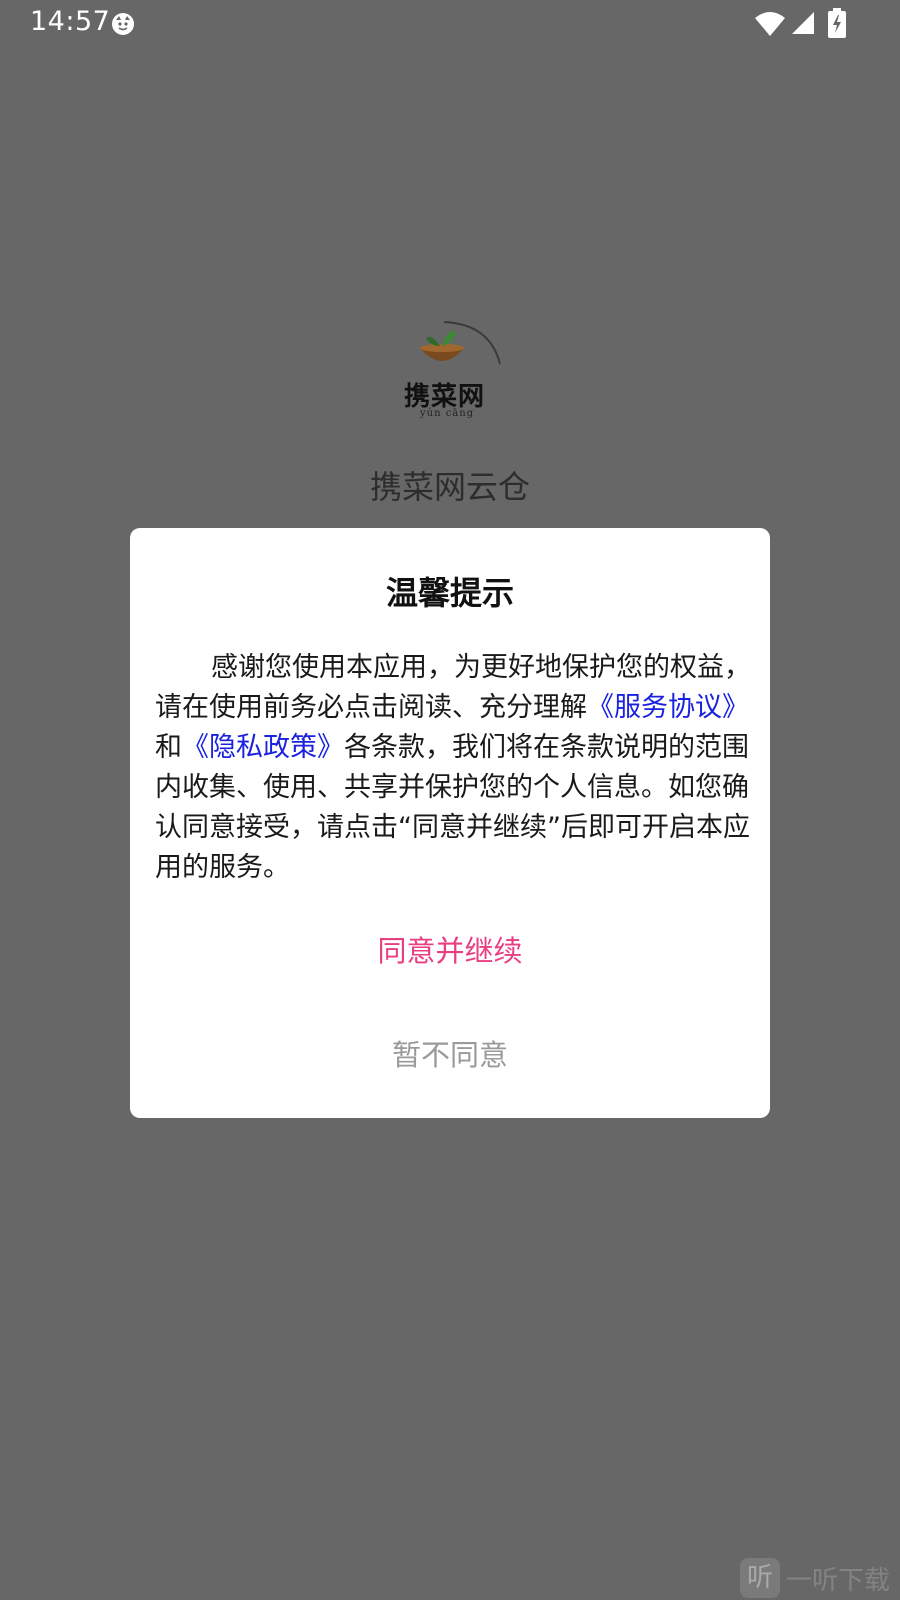 The image size is (900, 1600). What do you see at coordinates (447, 413) in the screenshot?
I see `logo-subtext: yún cāng` at bounding box center [447, 413].